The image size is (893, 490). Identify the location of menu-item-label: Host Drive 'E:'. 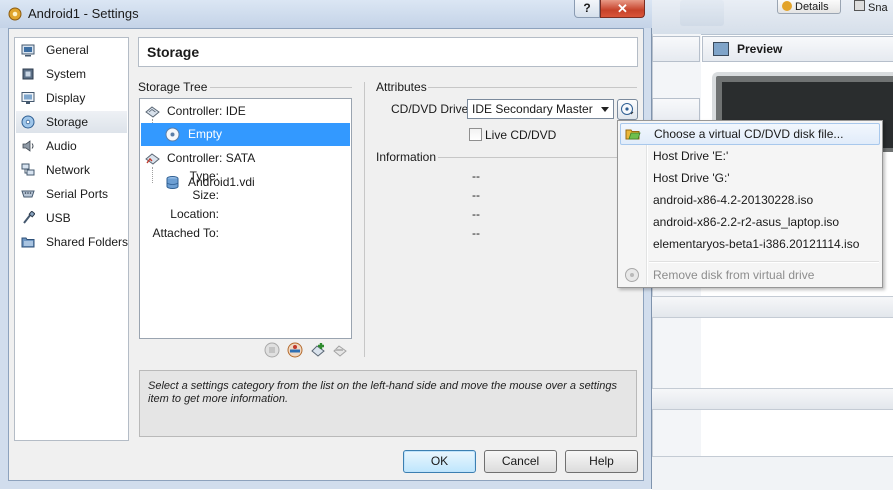
(691, 156).